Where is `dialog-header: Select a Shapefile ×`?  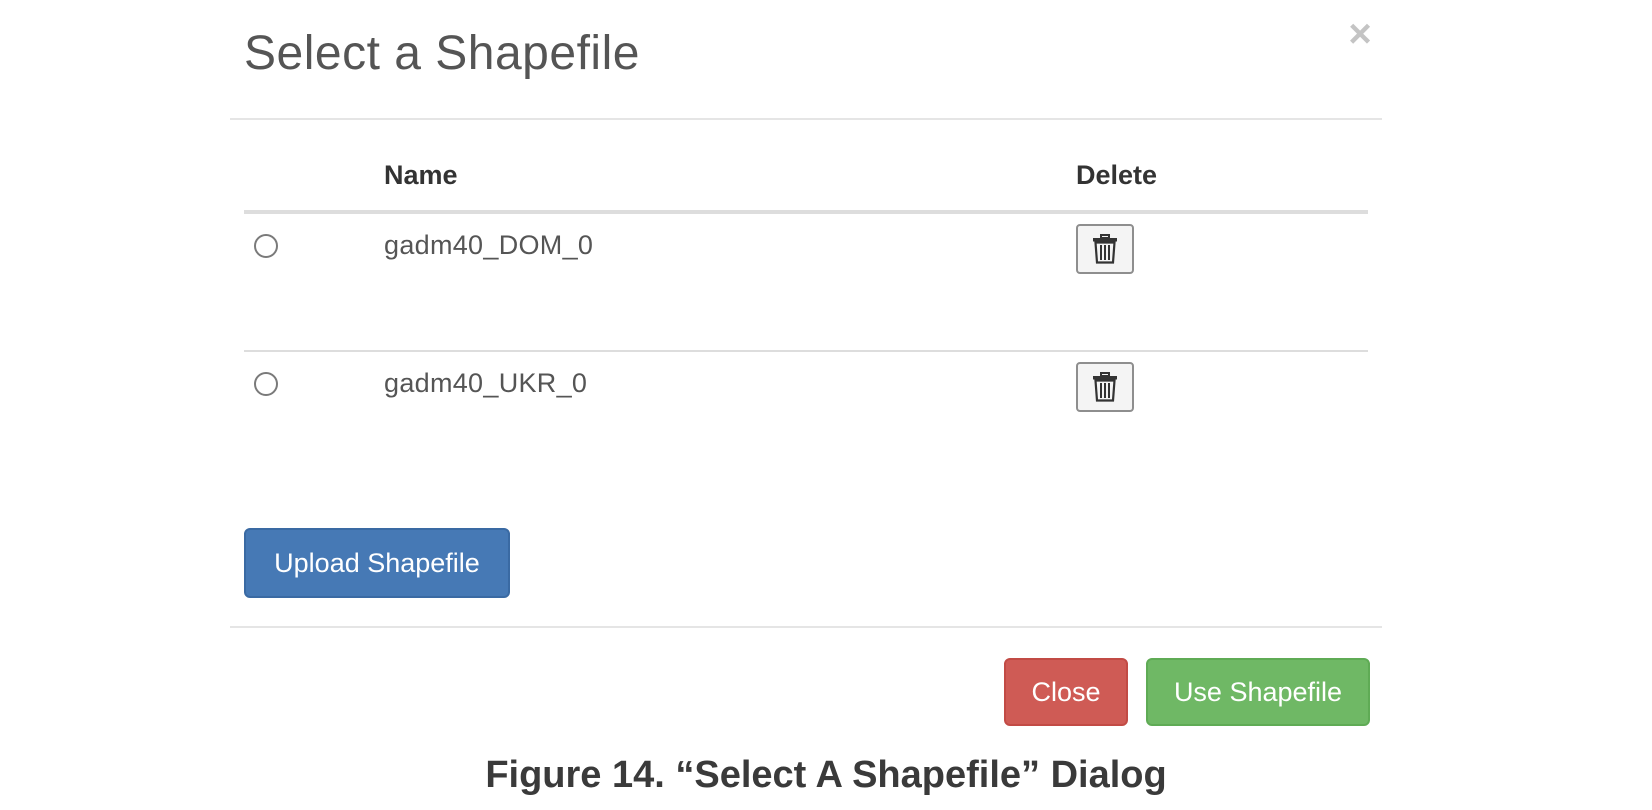 dialog-header: Select a Shapefile × is located at coordinates (806, 60).